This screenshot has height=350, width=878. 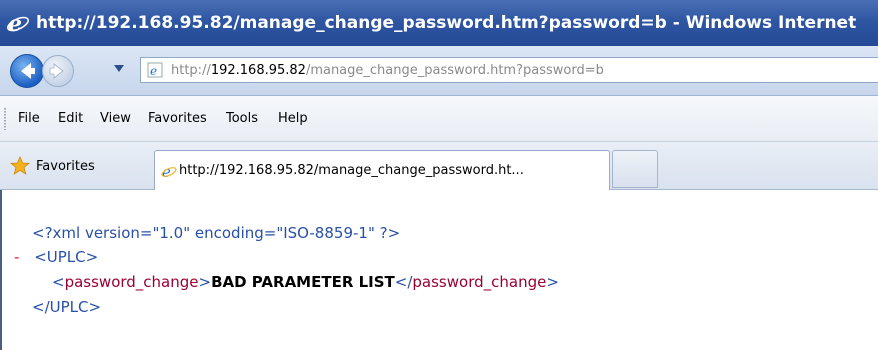 I want to click on xml-lt-slash: </, so click(x=403, y=282).